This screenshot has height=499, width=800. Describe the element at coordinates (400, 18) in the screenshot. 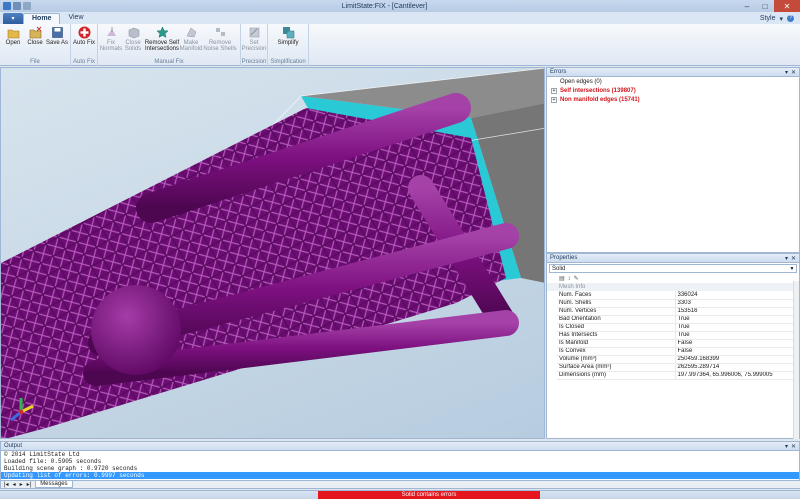

I see `ribbon-tabs: ▾ Home View Style ▾ ?` at that location.